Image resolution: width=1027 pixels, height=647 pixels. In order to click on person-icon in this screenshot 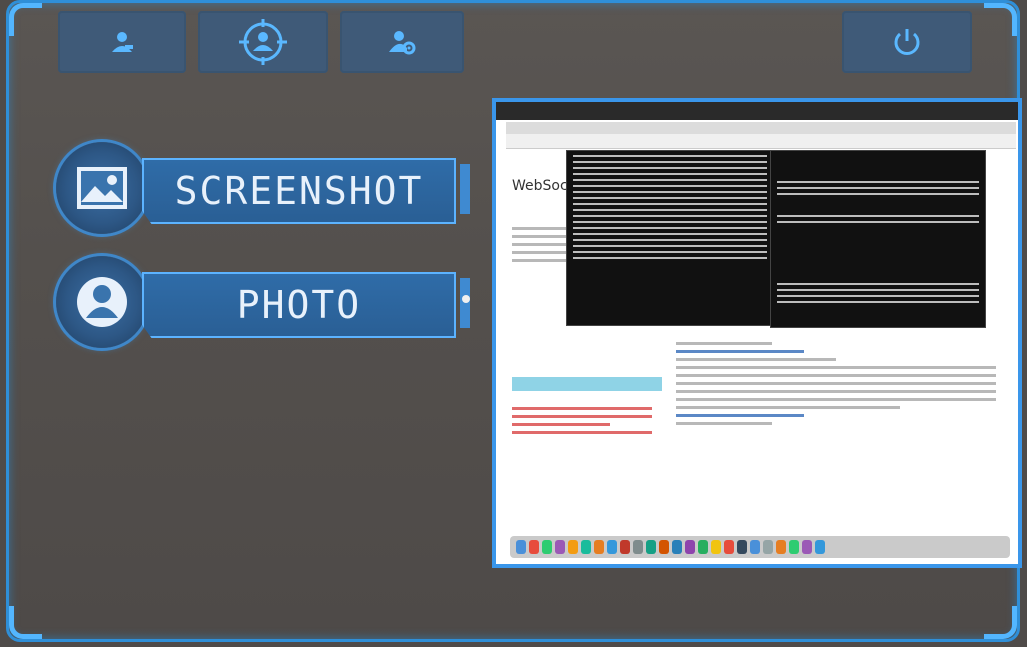, I will do `click(102, 302)`.